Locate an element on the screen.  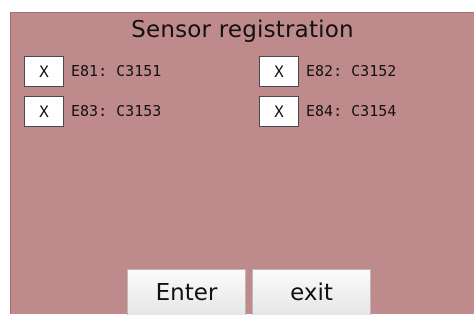
sensor-row-e81: X E81: C3151 is located at coordinates (92, 71).